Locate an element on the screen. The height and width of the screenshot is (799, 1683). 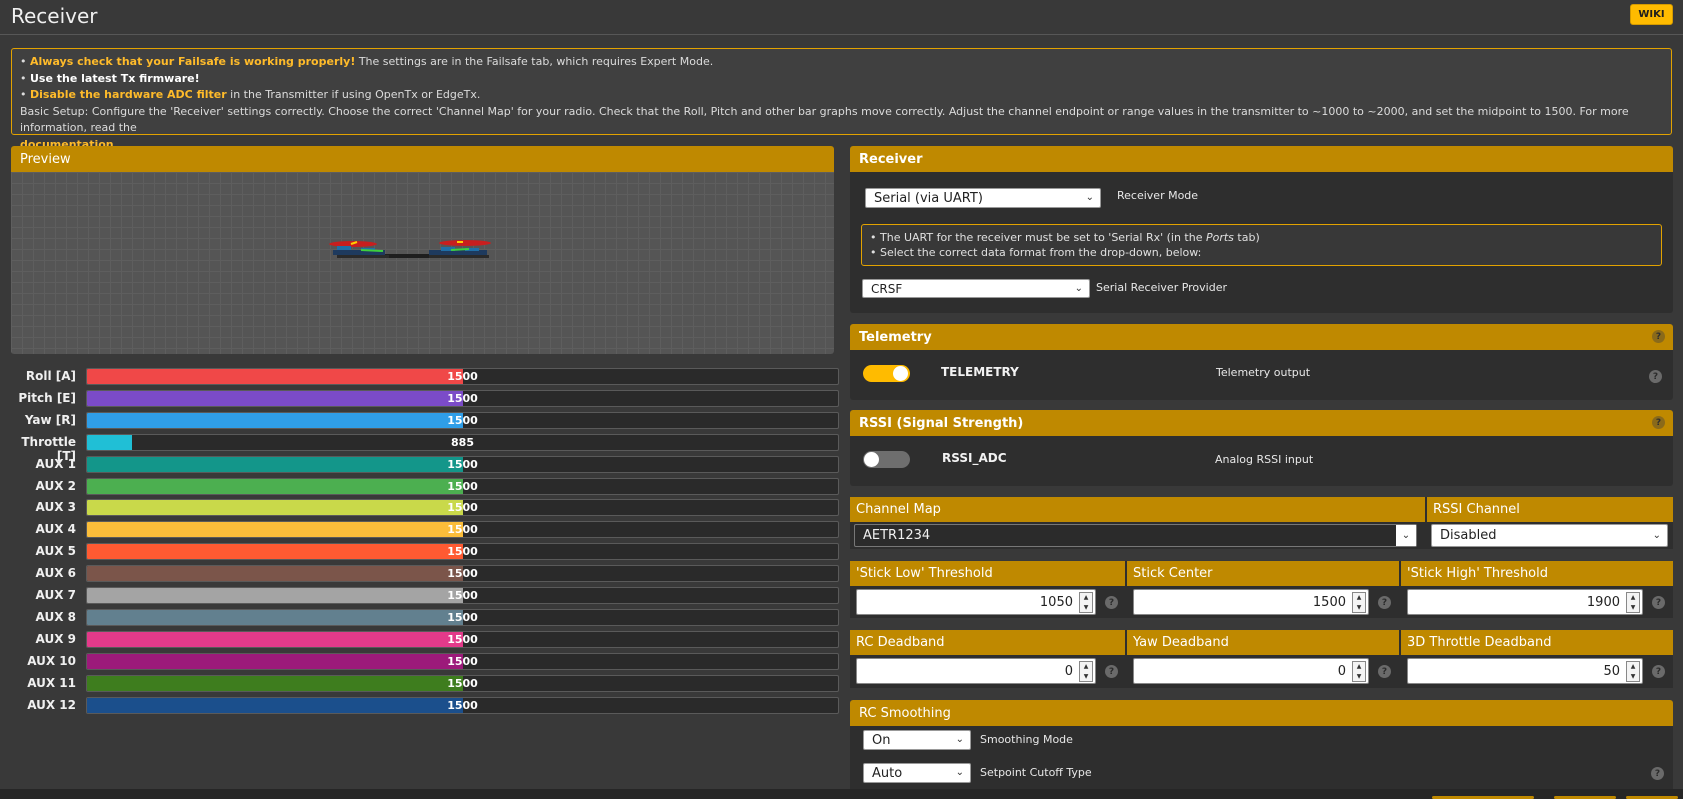
smoothing-mode-select: On ⌄ is located at coordinates (917, 740).